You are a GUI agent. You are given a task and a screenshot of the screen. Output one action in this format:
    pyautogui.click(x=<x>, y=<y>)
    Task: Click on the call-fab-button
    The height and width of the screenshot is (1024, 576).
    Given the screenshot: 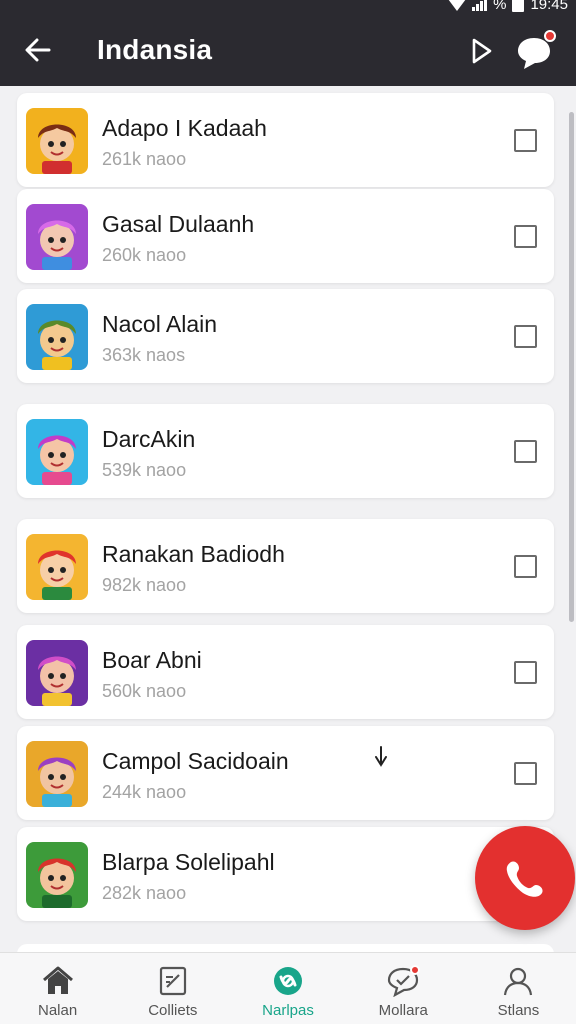 What is the action you would take?
    pyautogui.click(x=525, y=878)
    